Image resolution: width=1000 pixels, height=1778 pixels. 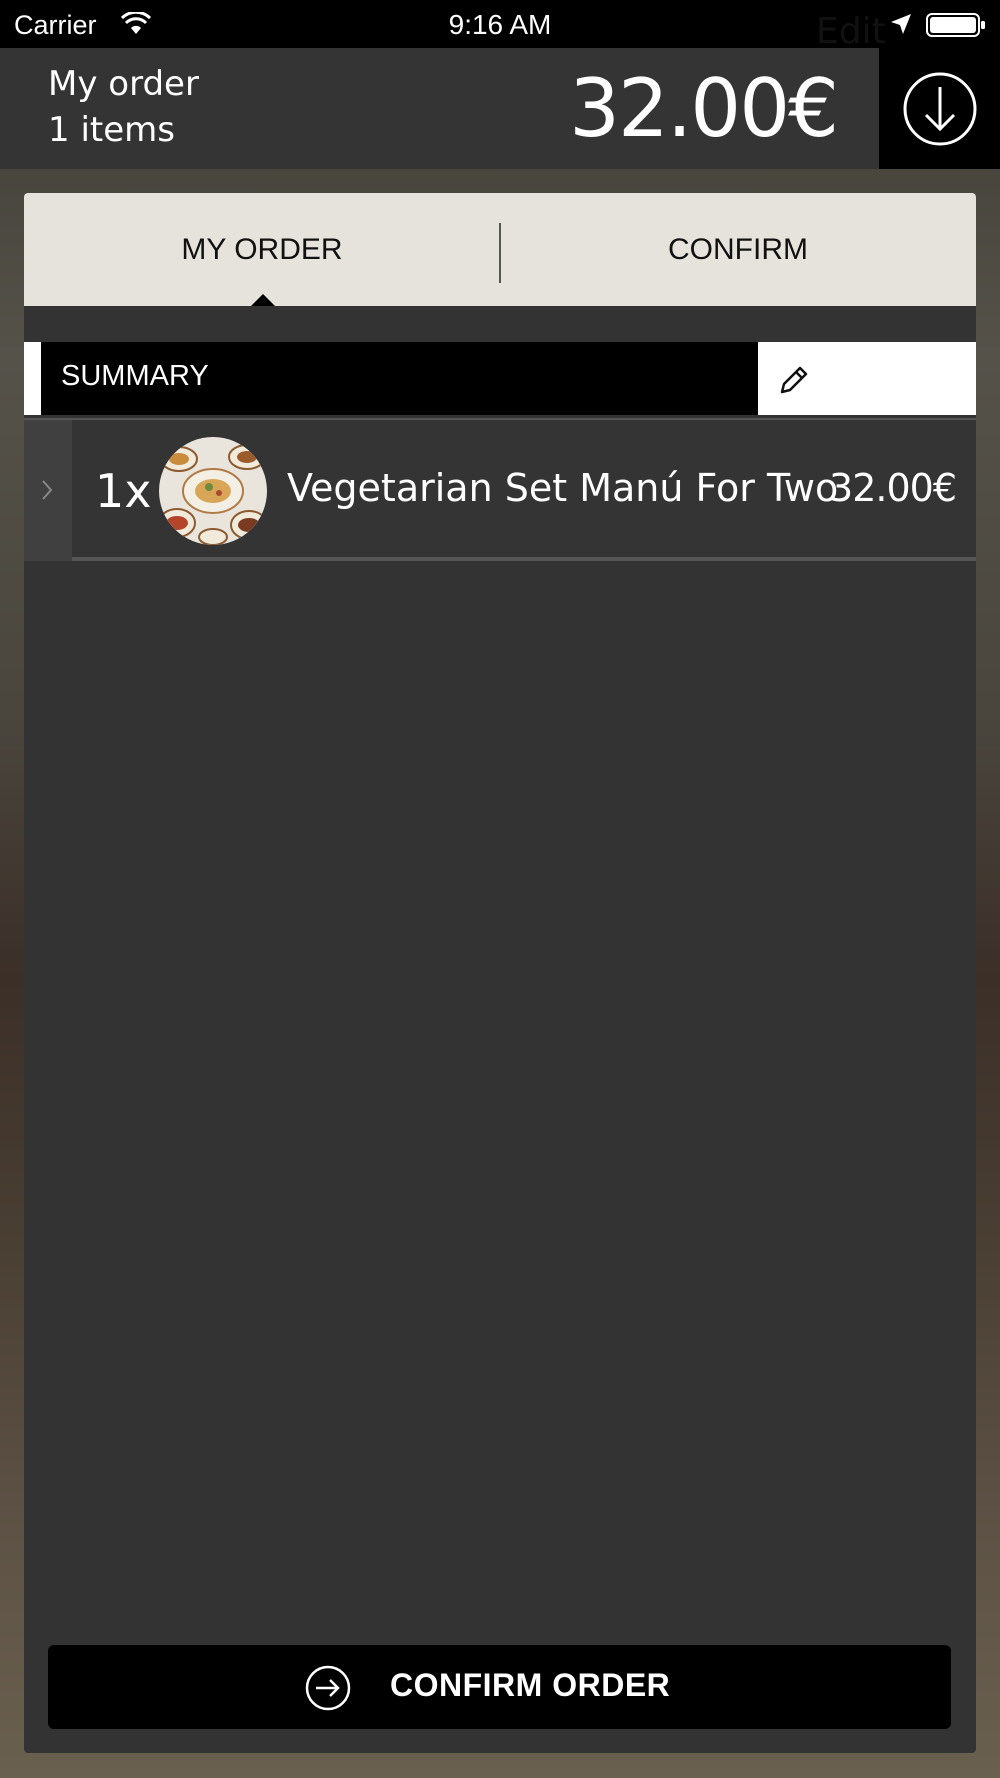 I want to click on order-title: My order, so click(x=123, y=84).